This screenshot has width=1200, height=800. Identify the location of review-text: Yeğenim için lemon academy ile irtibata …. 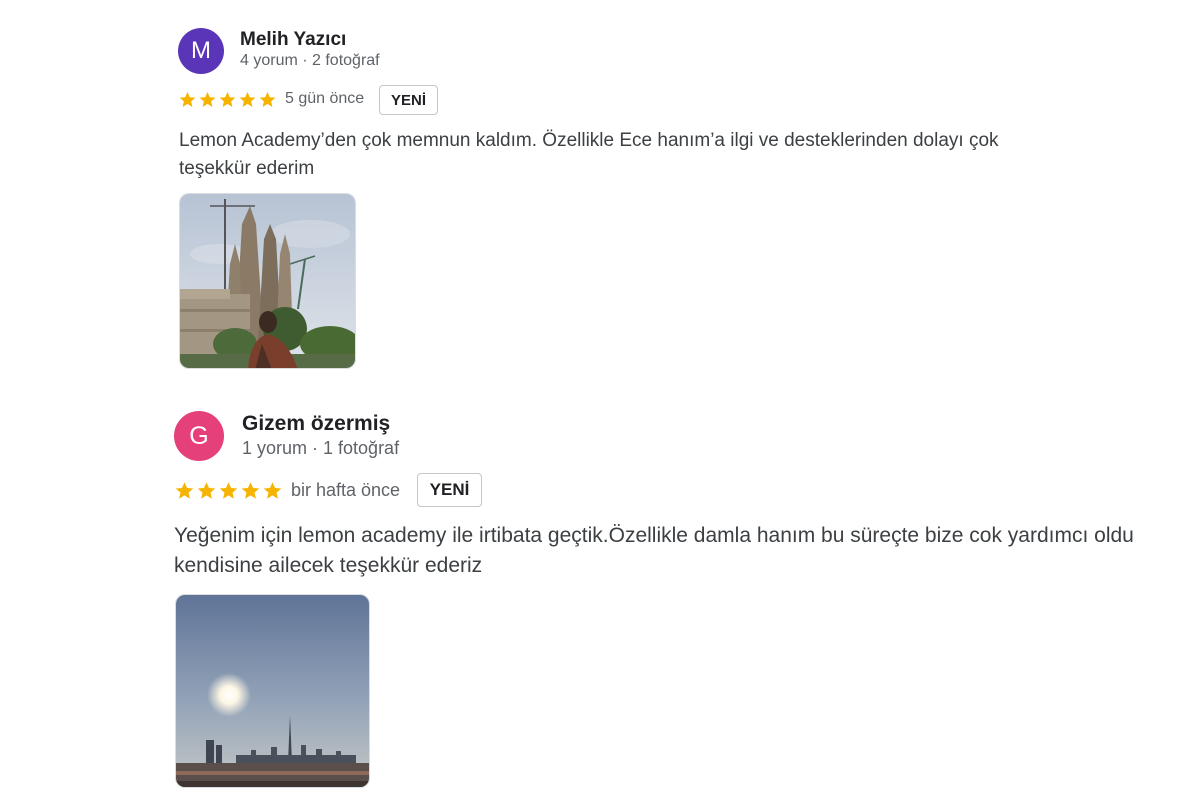
(654, 551).